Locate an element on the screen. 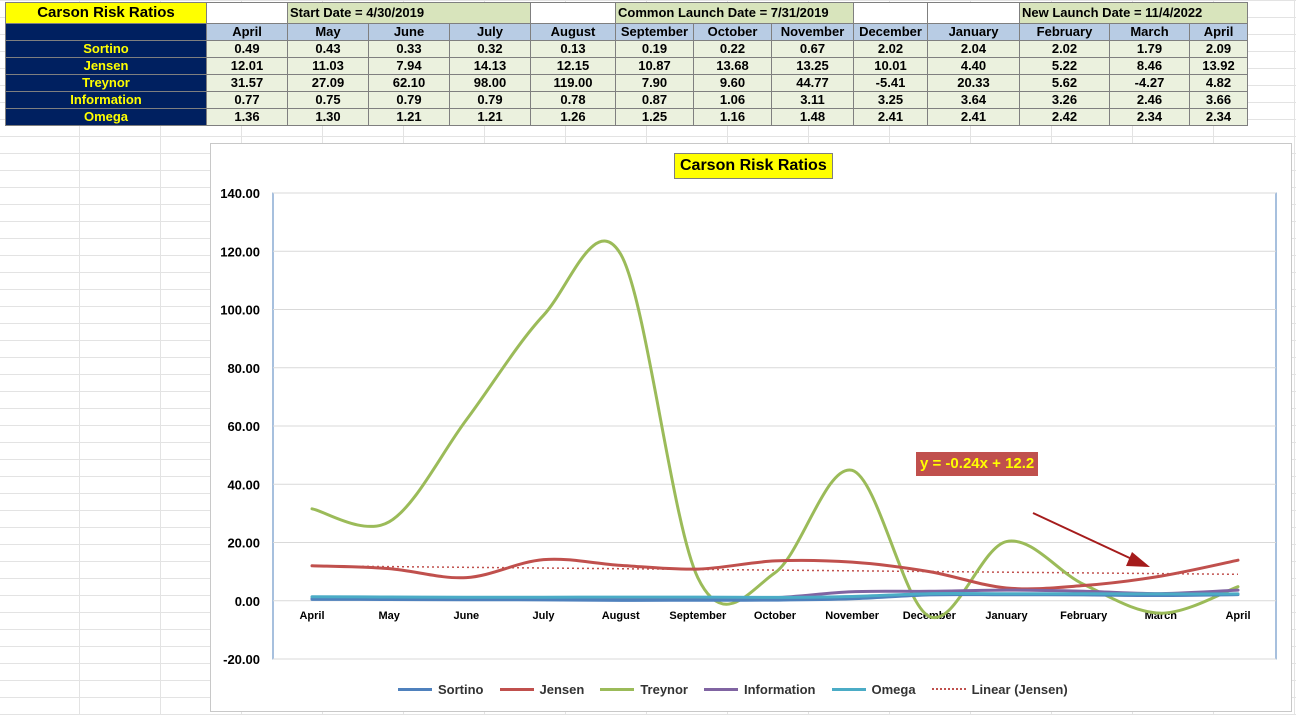 The height and width of the screenshot is (715, 1296). legend-label: Treynor is located at coordinates (664, 689).